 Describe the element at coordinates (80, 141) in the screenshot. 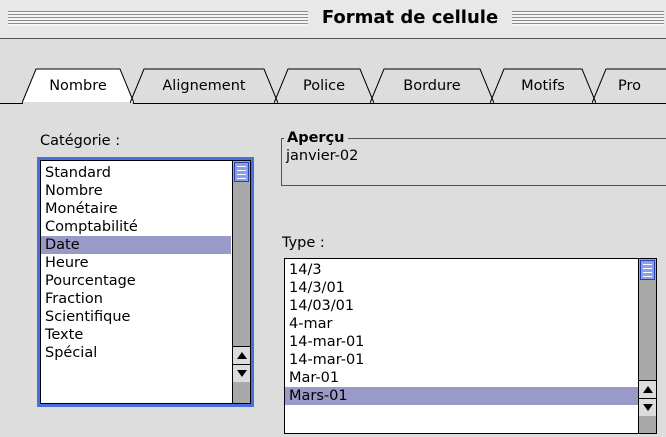

I see `category-label: Catégorie :` at that location.